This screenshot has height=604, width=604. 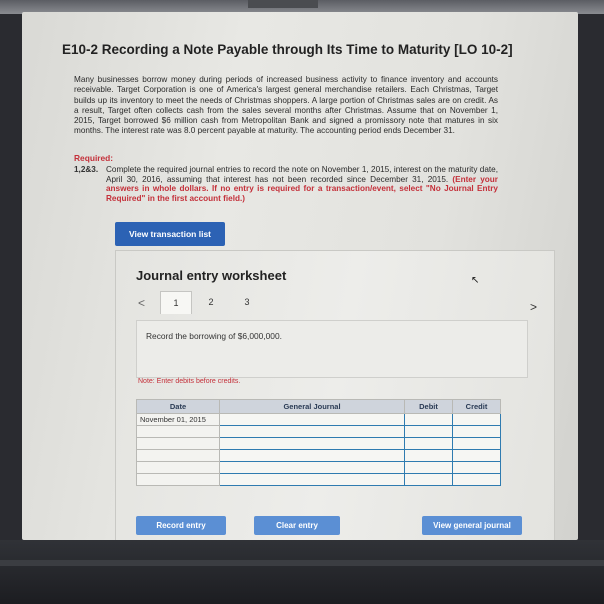 What do you see at coordinates (189, 381) in the screenshot?
I see `note-text: Note: Enter debits before credits.` at bounding box center [189, 381].